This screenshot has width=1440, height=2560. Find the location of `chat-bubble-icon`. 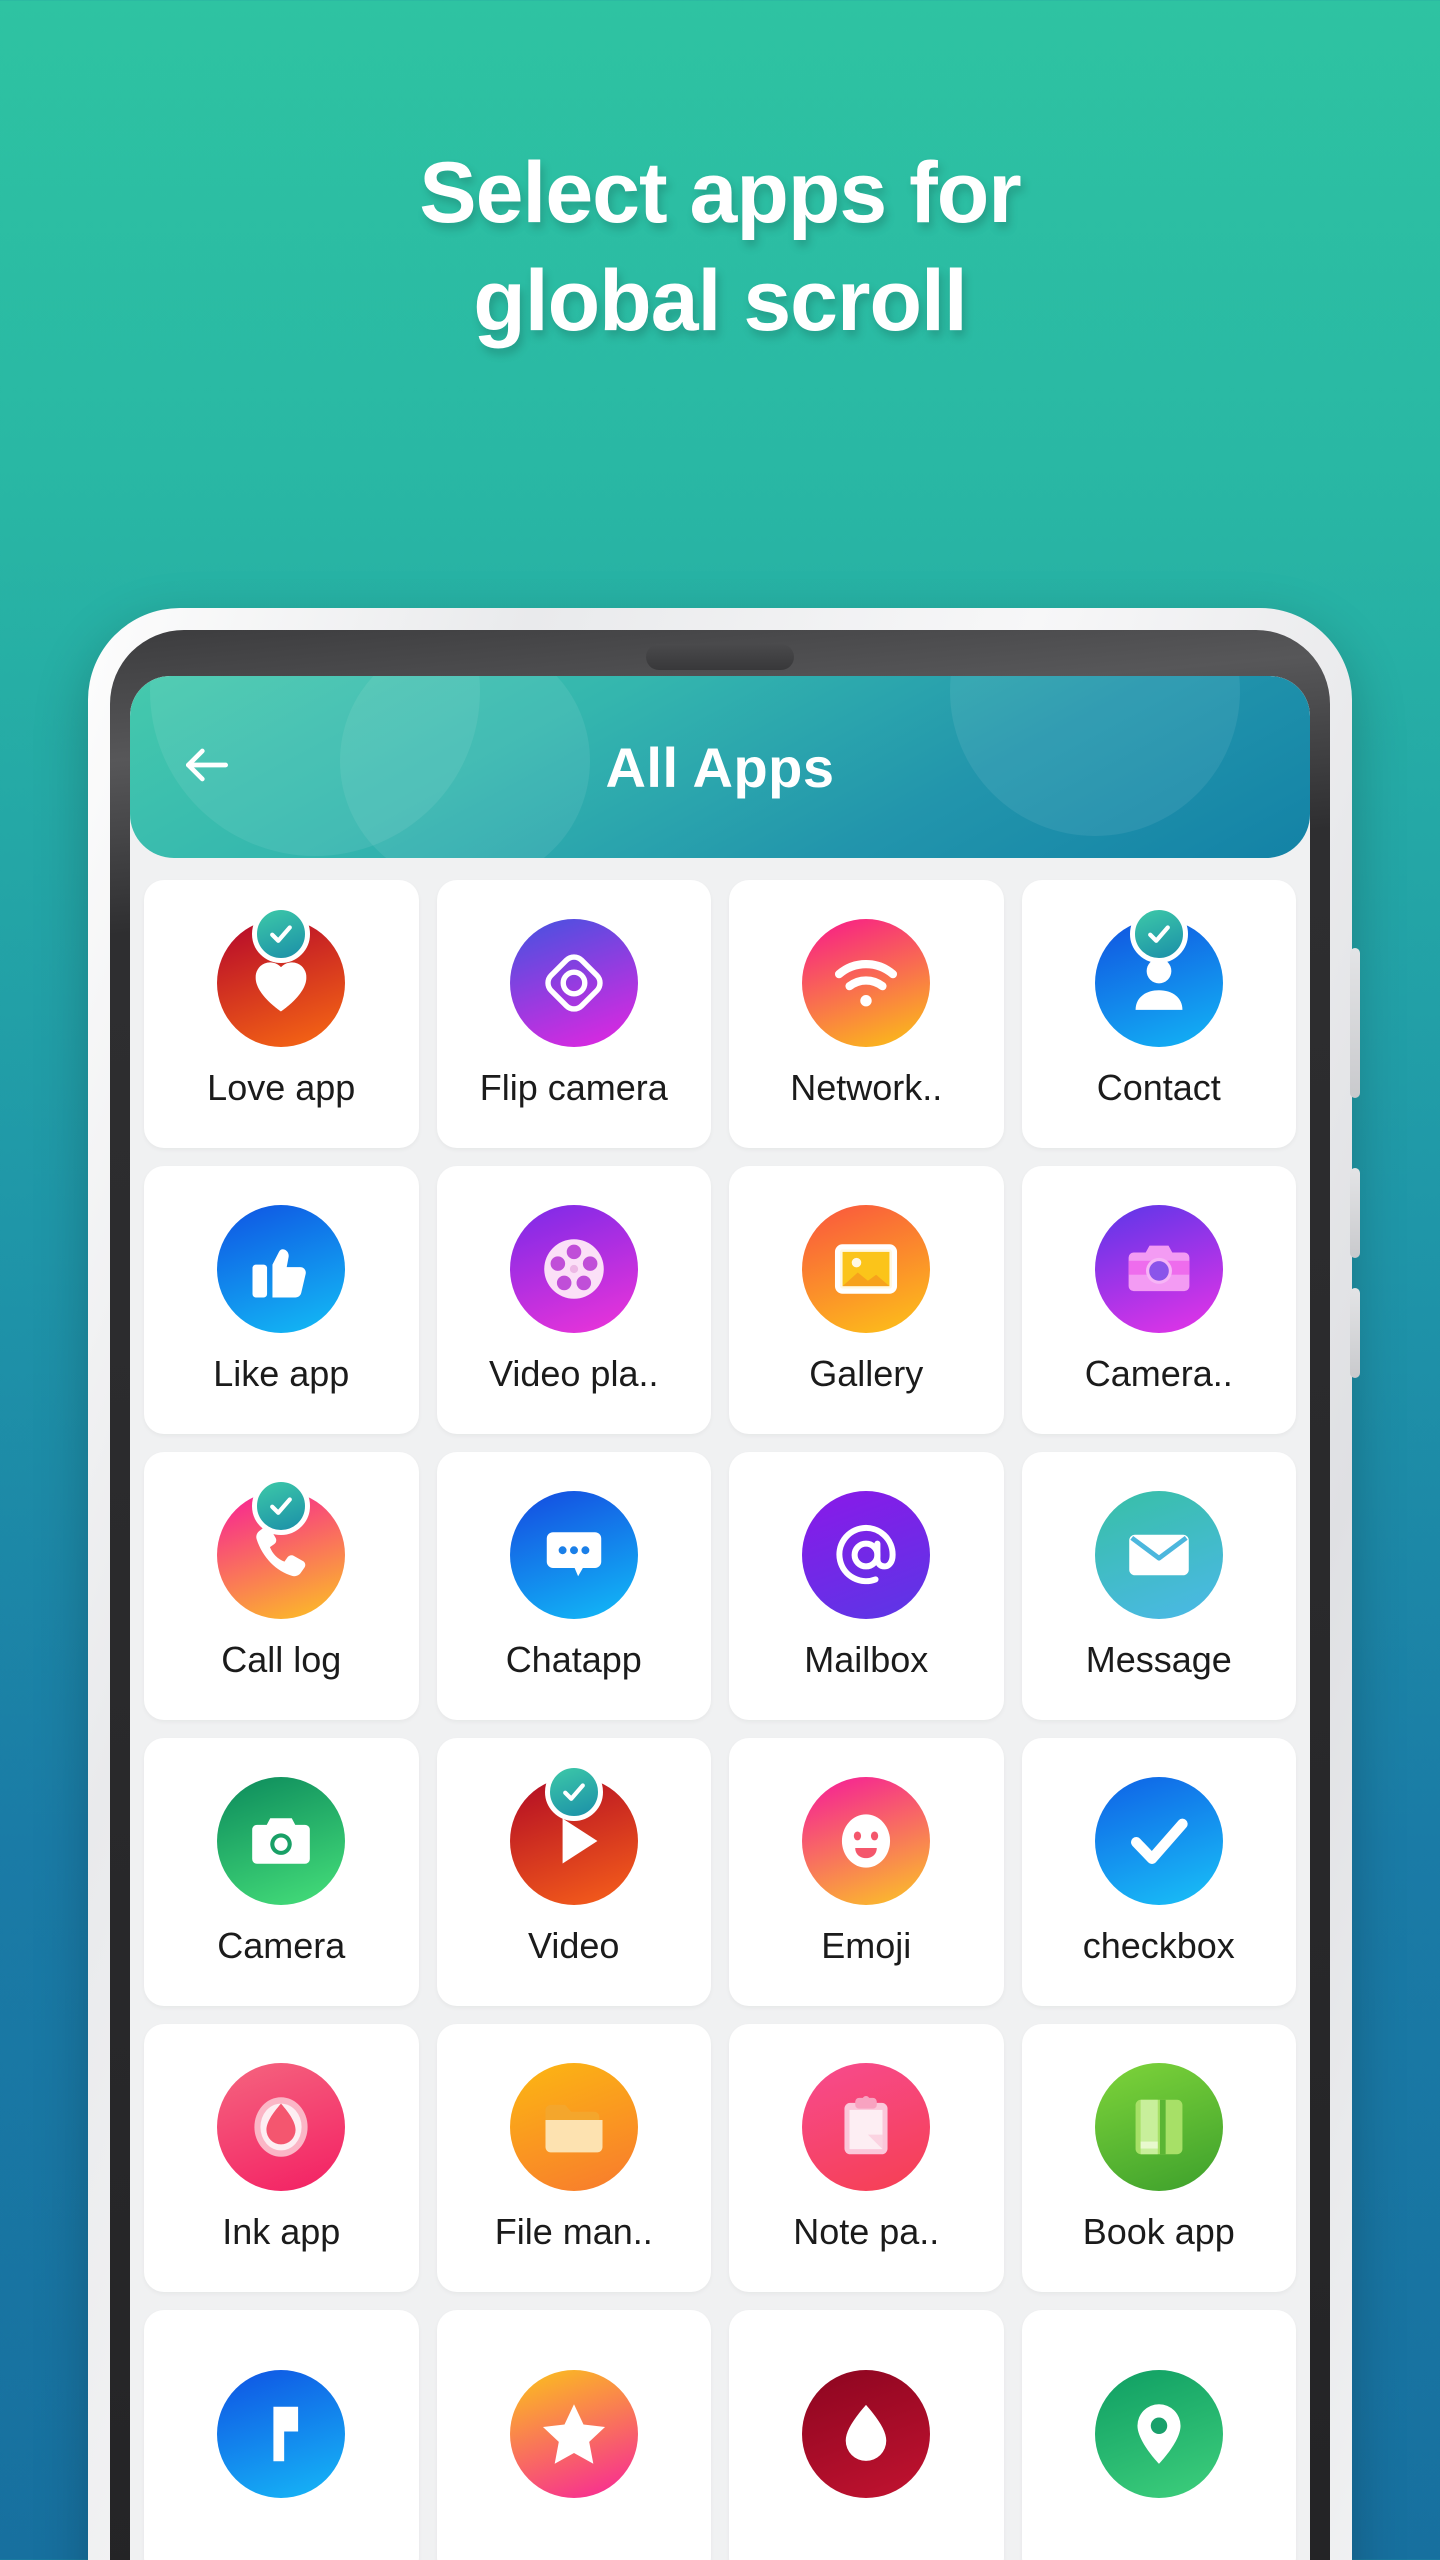

chat-bubble-icon is located at coordinates (573, 1555).